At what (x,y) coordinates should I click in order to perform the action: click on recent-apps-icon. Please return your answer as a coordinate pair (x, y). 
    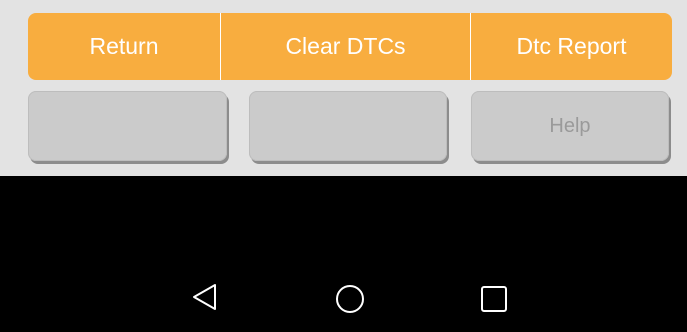
    Looking at the image, I should click on (494, 301).